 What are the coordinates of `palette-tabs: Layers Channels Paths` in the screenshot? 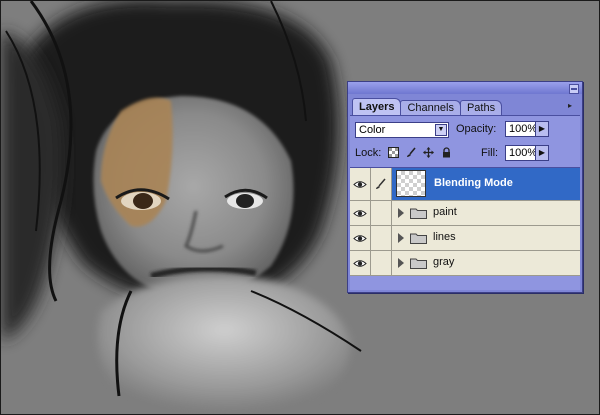 It's located at (427, 106).